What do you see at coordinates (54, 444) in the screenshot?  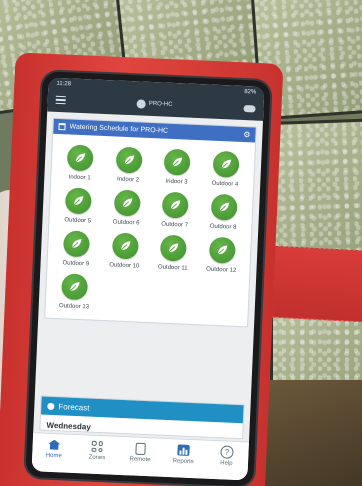 I see `home-icon` at bounding box center [54, 444].